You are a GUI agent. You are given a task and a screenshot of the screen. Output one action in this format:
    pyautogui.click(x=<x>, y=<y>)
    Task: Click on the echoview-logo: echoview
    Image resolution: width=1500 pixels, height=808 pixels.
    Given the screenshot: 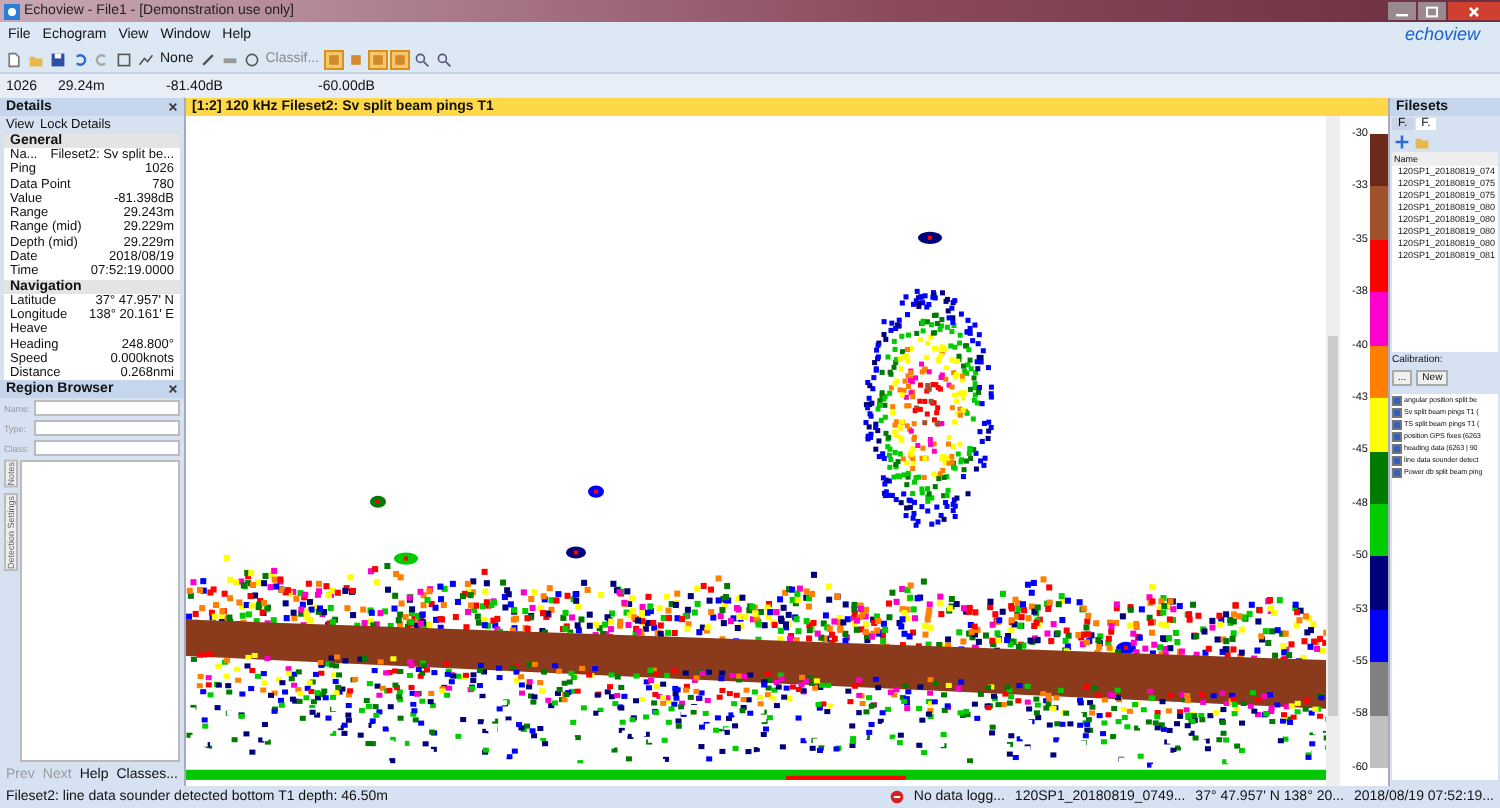 What is the action you would take?
    pyautogui.click(x=1442, y=34)
    